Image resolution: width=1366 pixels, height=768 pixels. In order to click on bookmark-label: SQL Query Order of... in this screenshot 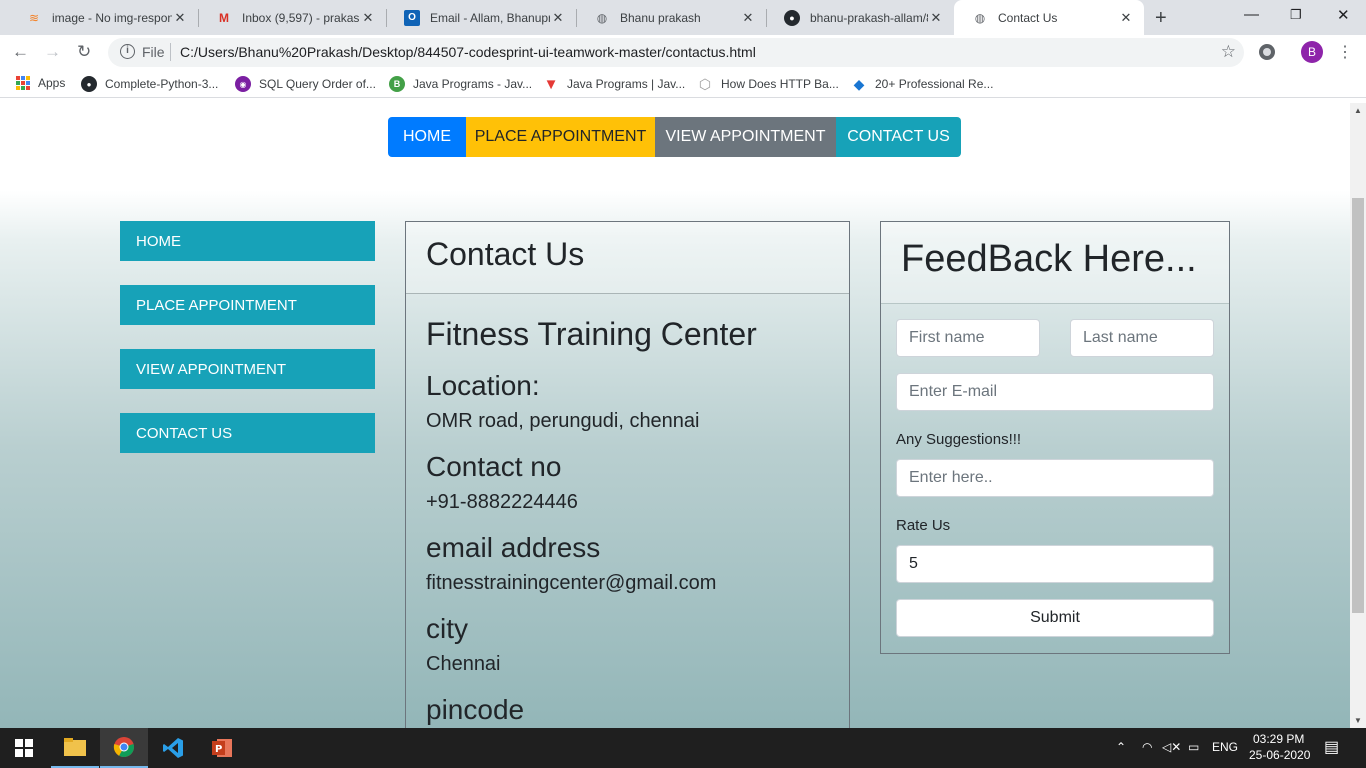, I will do `click(317, 84)`.